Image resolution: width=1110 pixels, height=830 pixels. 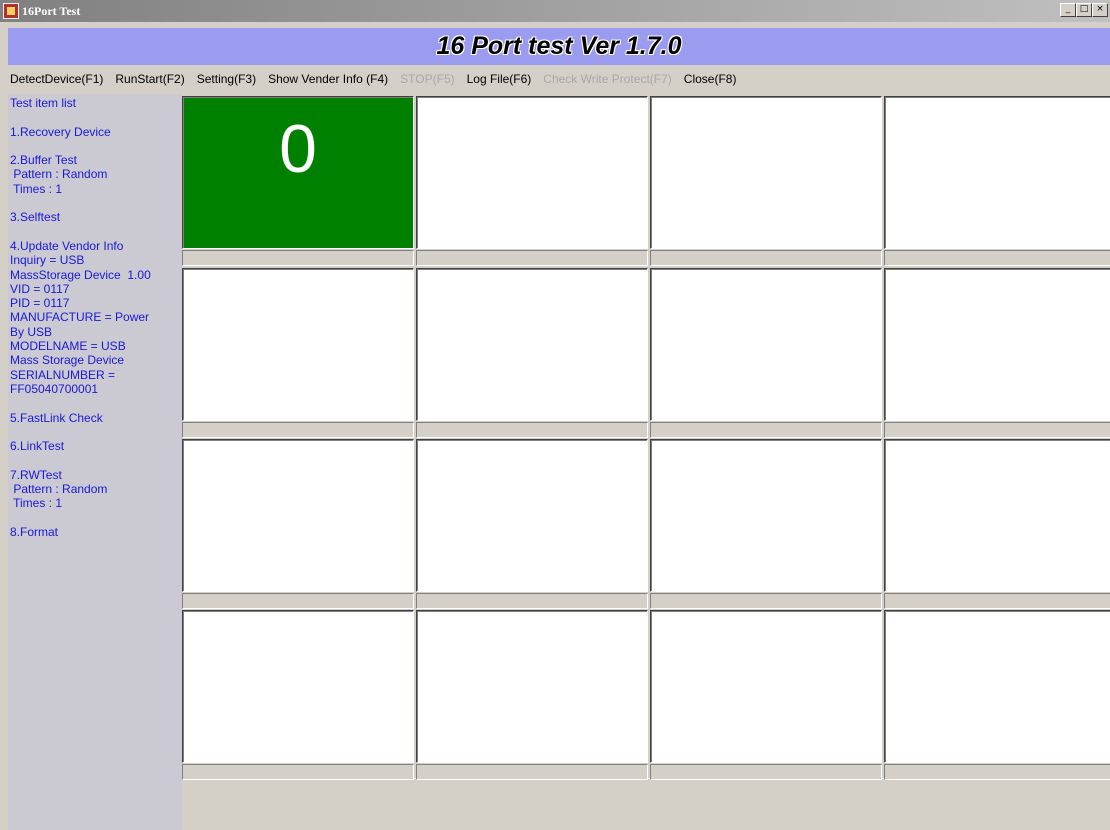 What do you see at coordinates (766, 515) in the screenshot?
I see `port-10-panel` at bounding box center [766, 515].